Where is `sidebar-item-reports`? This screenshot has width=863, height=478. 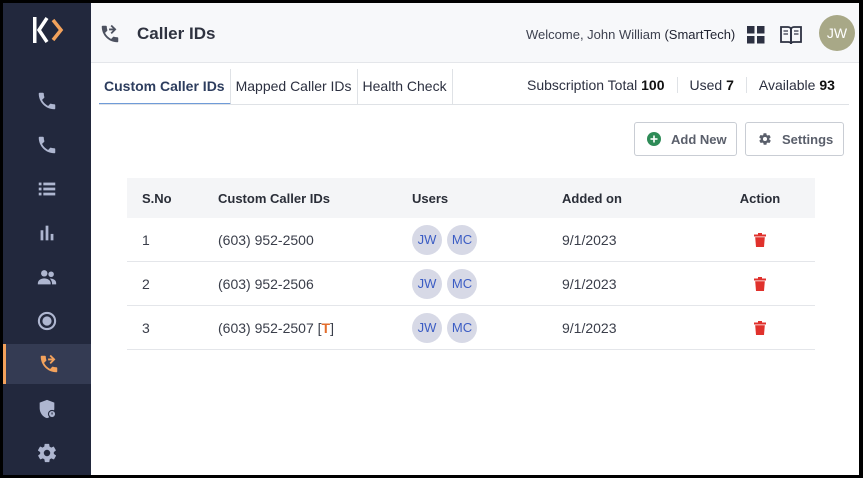 sidebar-item-reports is located at coordinates (47, 233).